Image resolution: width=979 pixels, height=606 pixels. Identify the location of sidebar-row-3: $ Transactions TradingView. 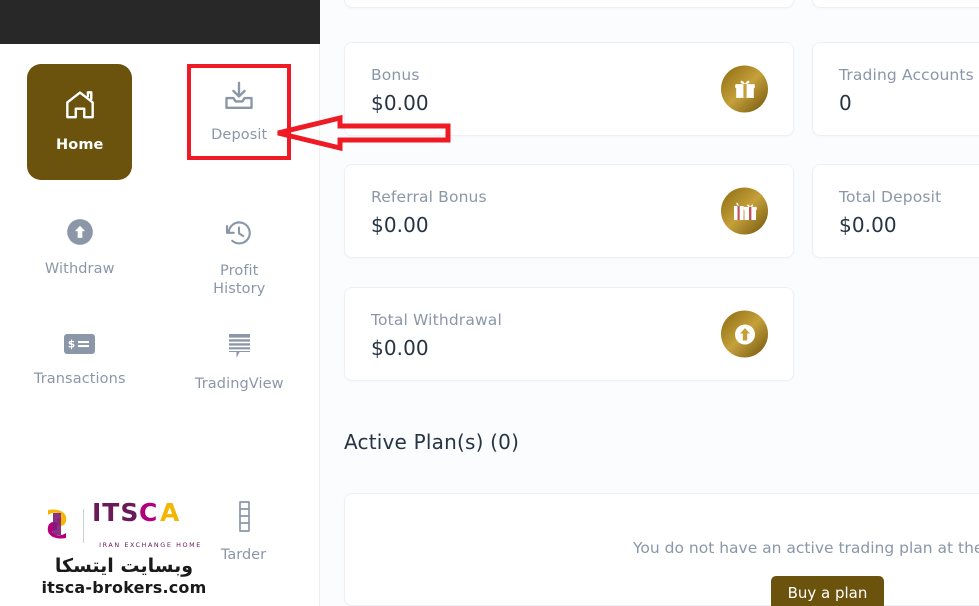
(159, 362).